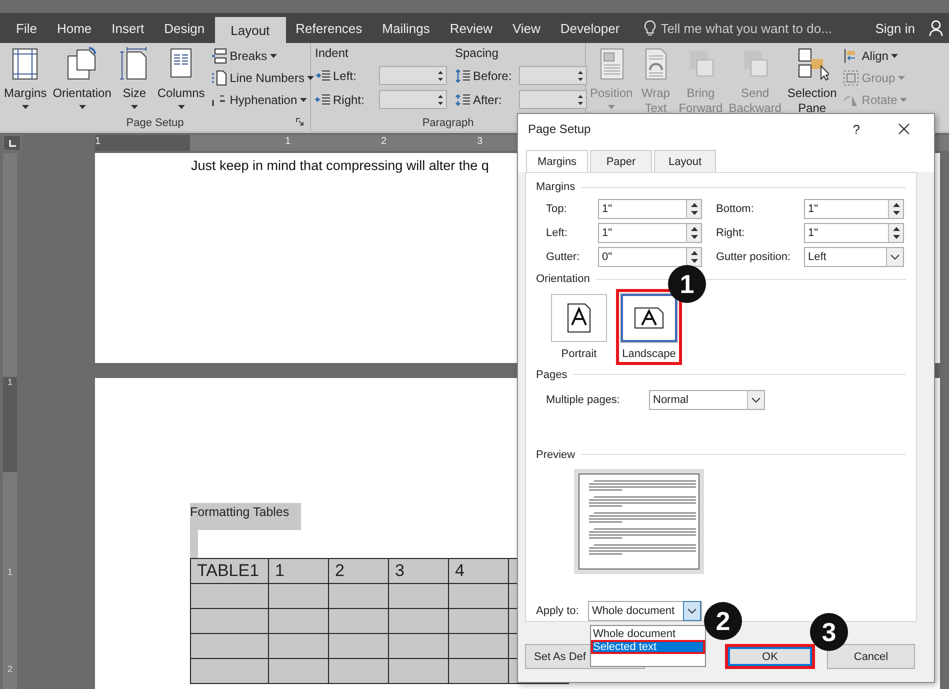 Image resolution: width=949 pixels, height=689 pixels. What do you see at coordinates (556, 187) in the screenshot?
I see `section-label: Margins` at bounding box center [556, 187].